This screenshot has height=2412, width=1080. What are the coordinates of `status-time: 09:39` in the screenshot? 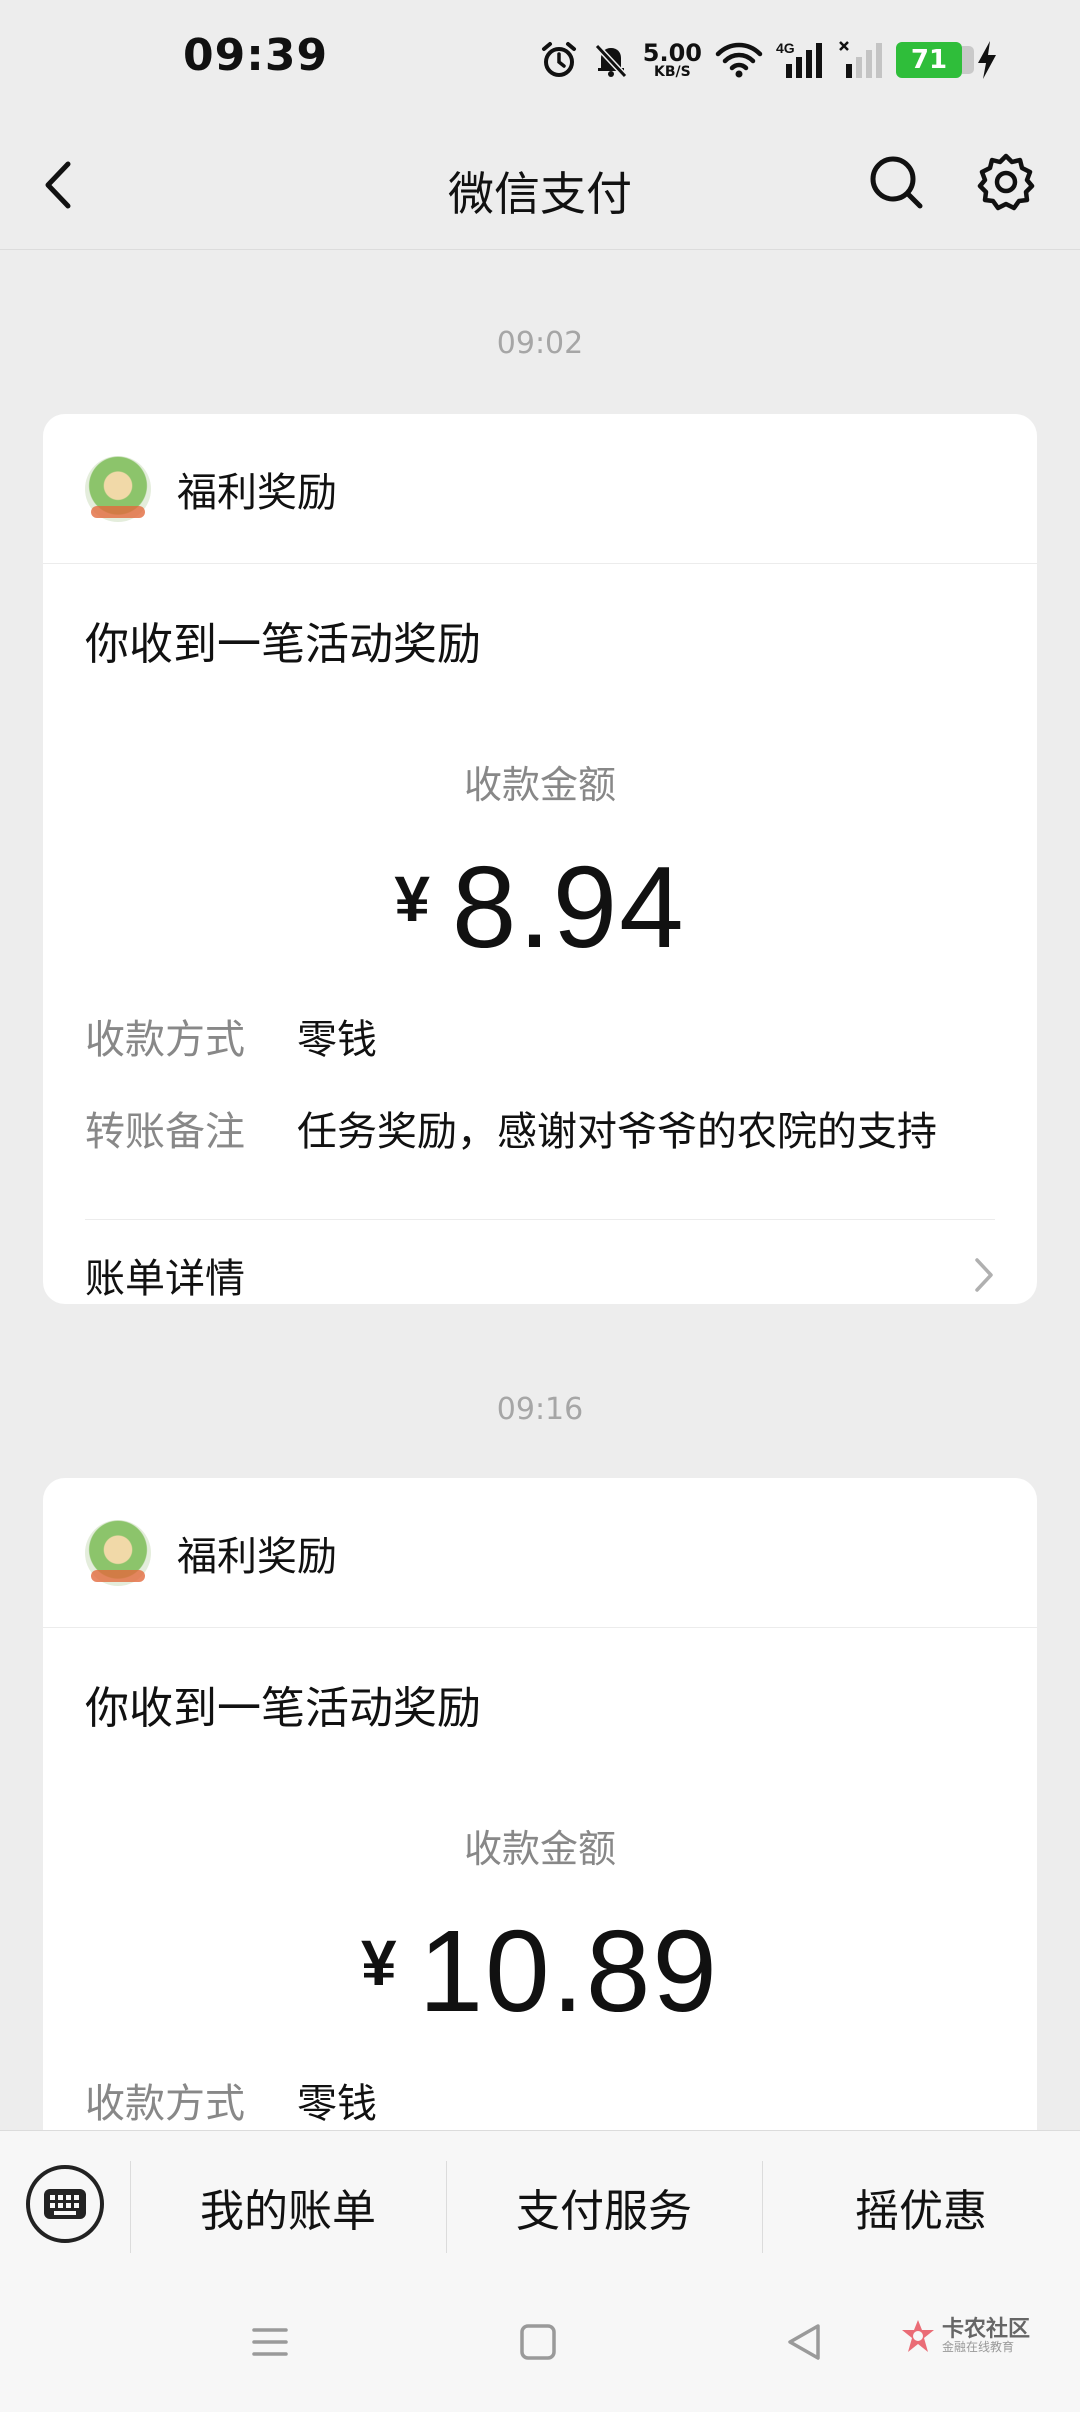 It's located at (256, 55).